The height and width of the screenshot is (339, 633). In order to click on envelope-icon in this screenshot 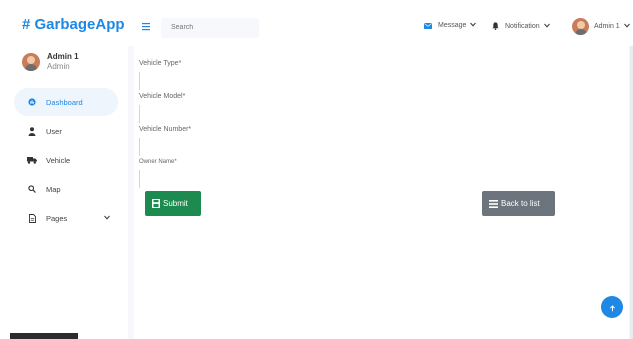, I will do `click(428, 25)`.